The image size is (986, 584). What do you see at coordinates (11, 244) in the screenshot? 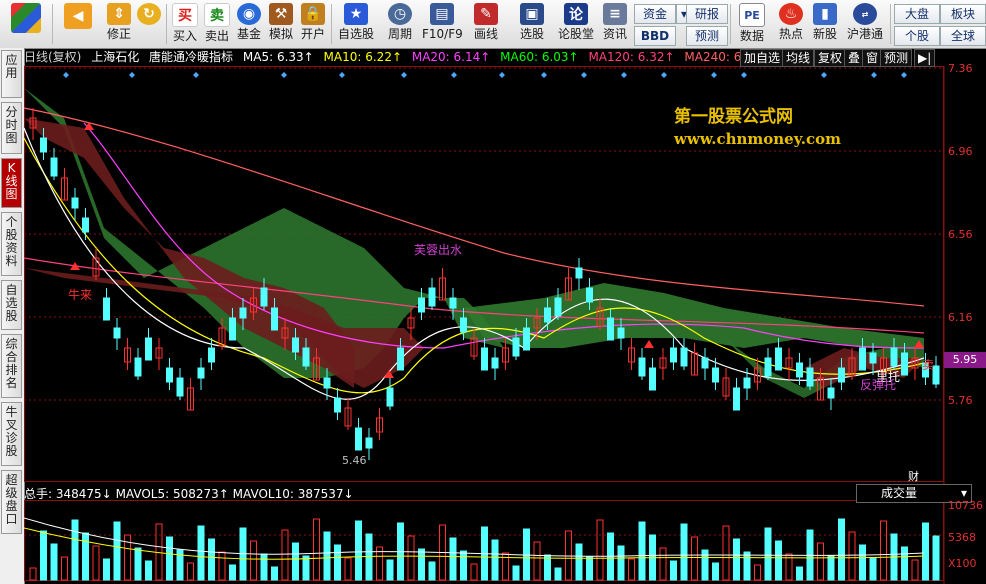
I see `sidebar-item-profile: 个股资料` at bounding box center [11, 244].